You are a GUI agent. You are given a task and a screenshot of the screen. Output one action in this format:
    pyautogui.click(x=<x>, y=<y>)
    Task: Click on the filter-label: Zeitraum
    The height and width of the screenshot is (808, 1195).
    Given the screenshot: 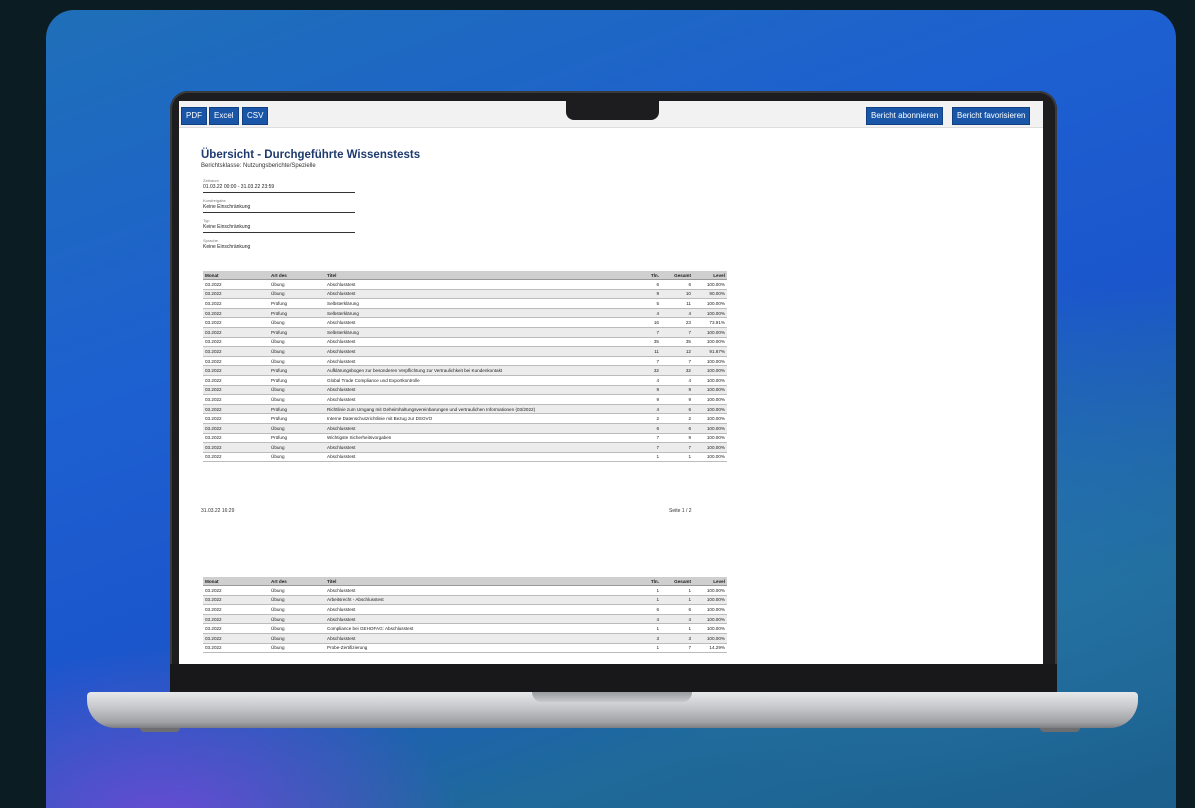 What is the action you would take?
    pyautogui.click(x=211, y=180)
    